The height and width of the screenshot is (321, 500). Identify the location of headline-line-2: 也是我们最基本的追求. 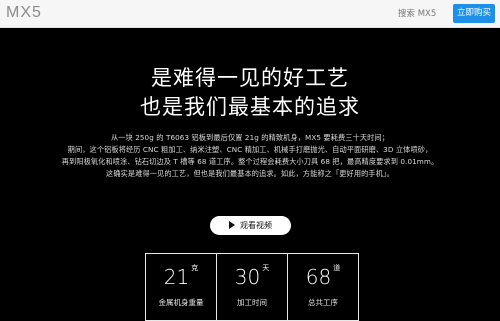
(250, 107).